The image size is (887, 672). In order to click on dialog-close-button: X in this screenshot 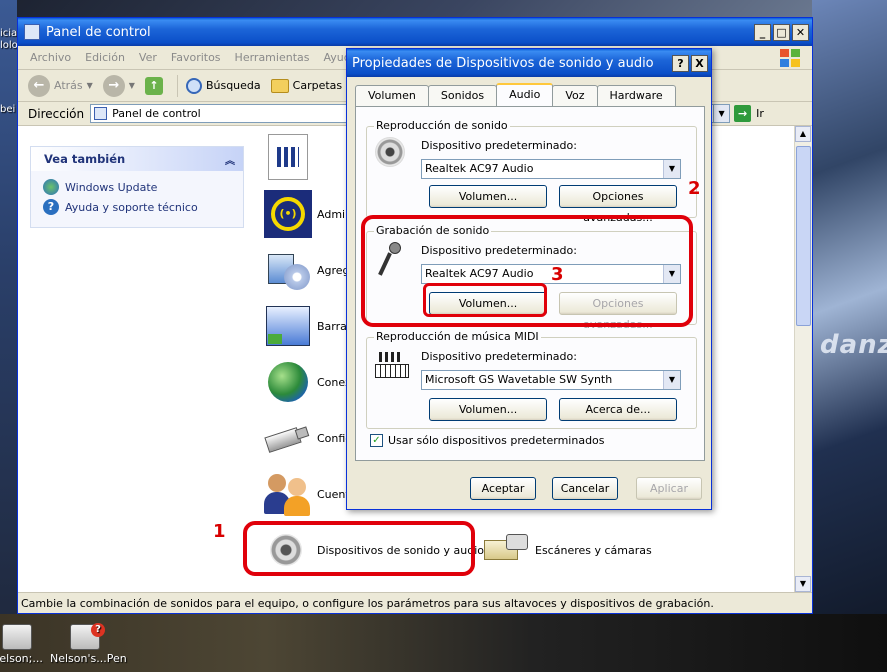, I will do `click(699, 63)`.